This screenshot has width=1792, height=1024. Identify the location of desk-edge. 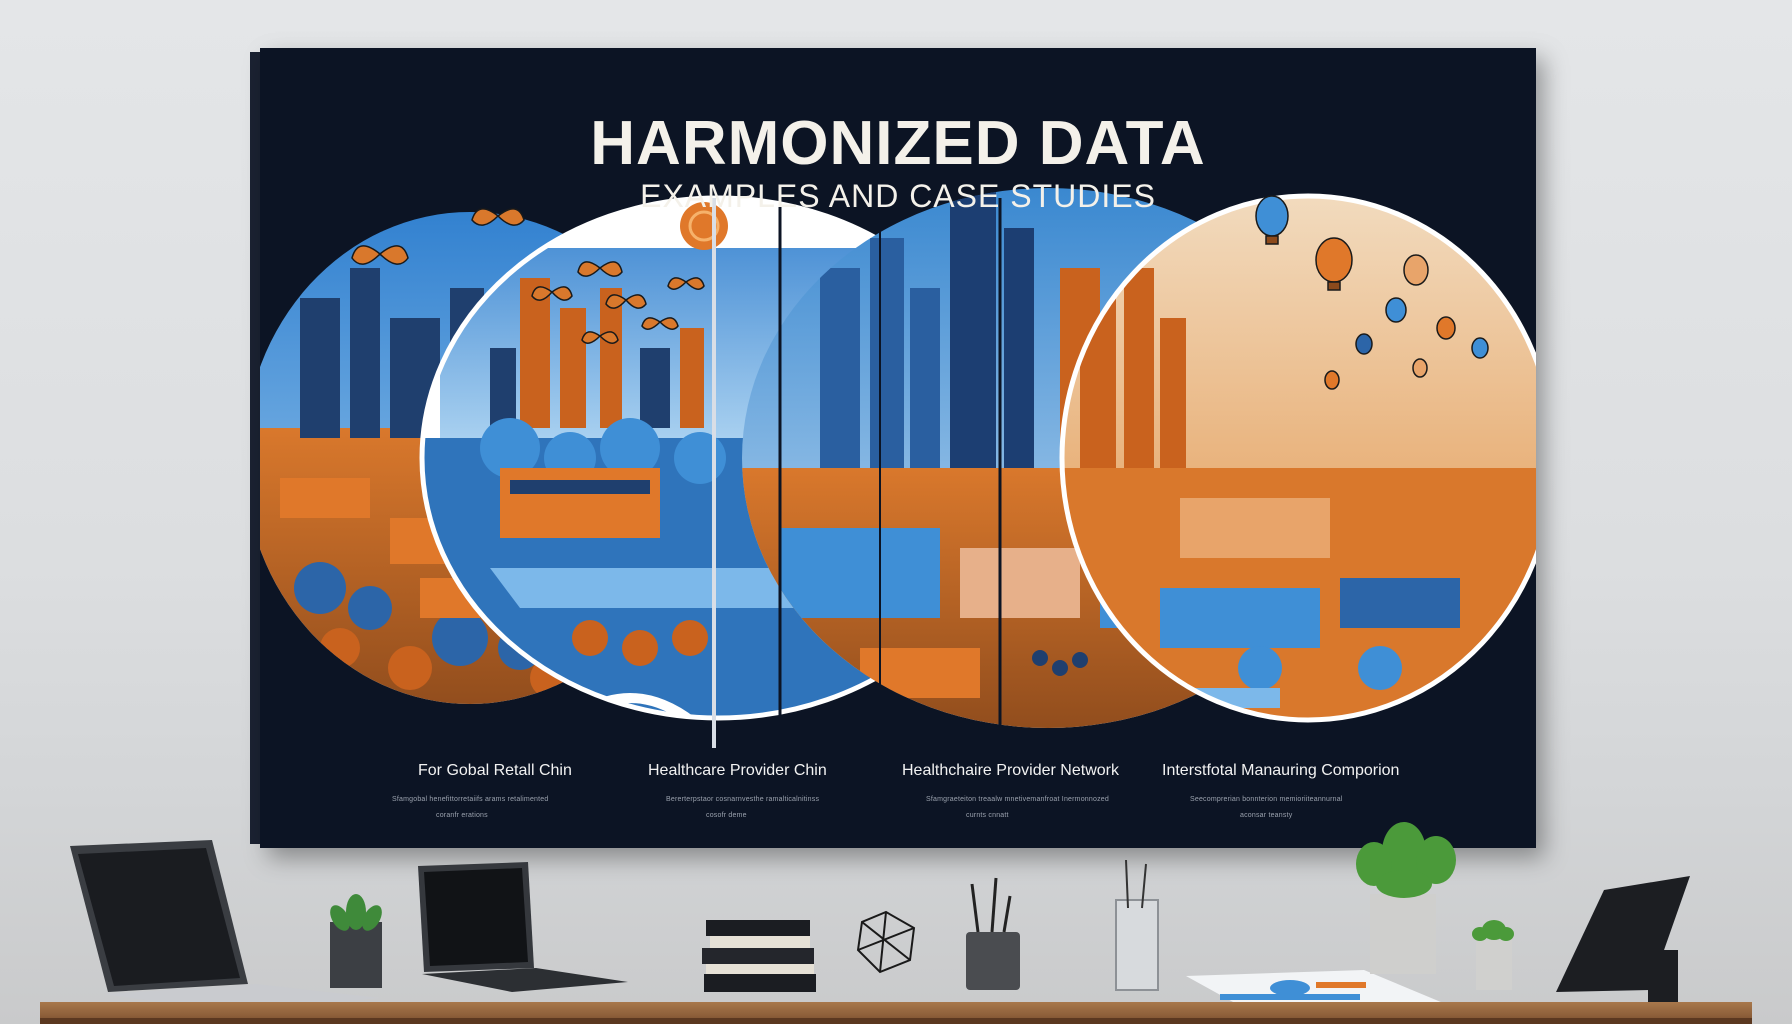
(896, 1021).